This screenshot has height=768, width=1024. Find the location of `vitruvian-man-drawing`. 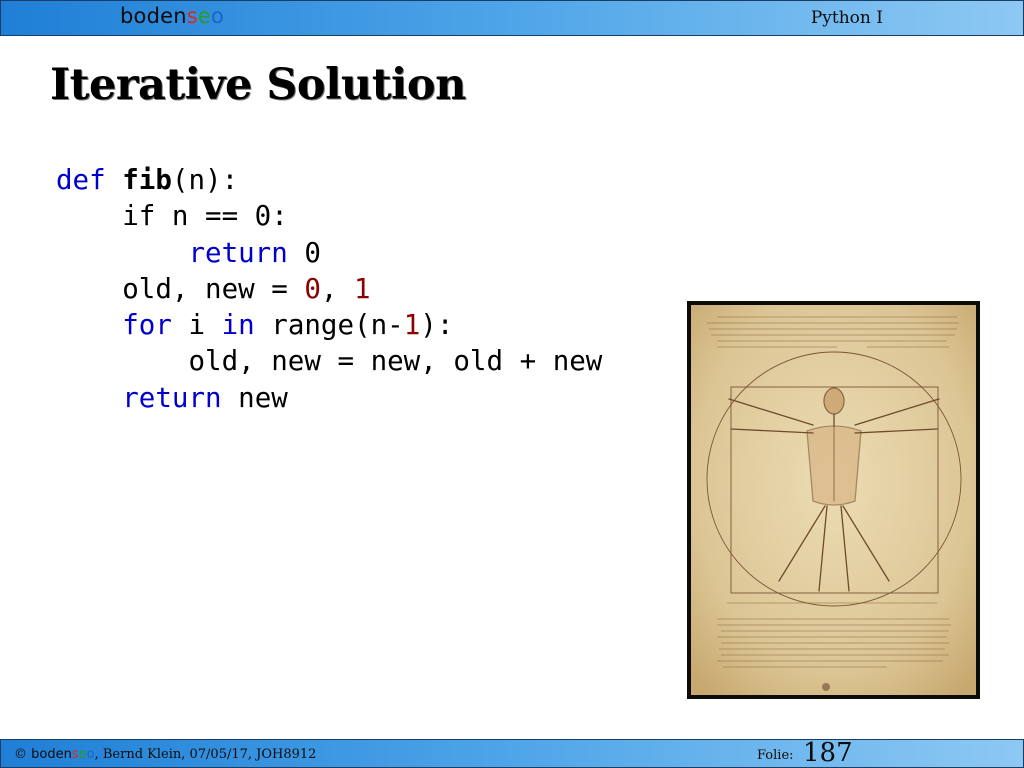

vitruvian-man-drawing is located at coordinates (833, 500).